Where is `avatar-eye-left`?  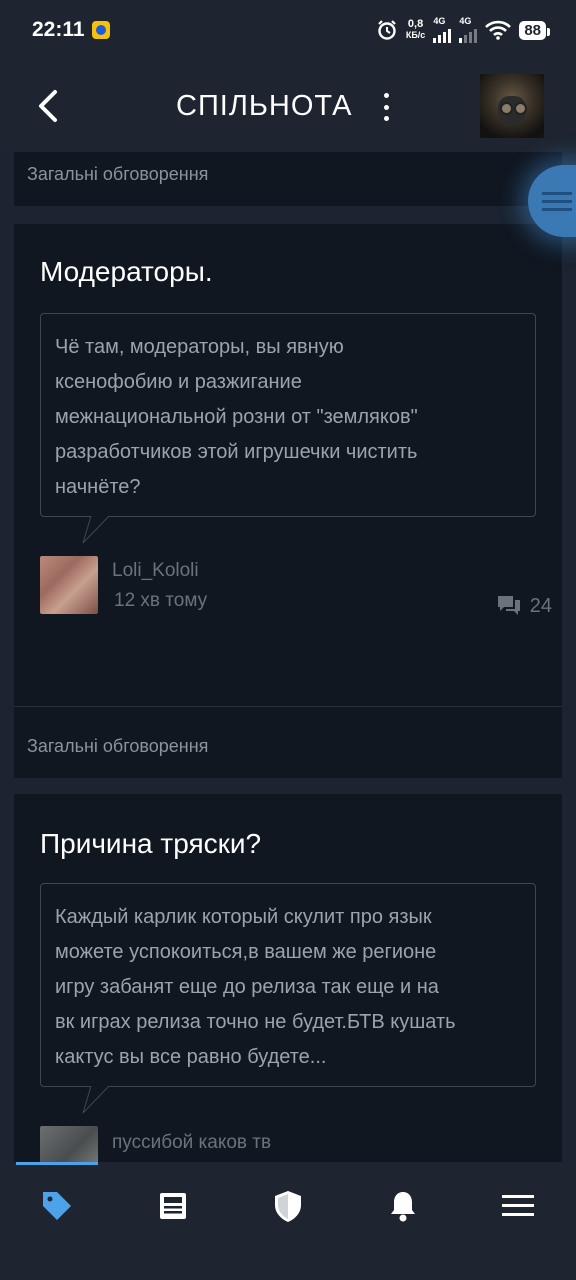
avatar-eye-left is located at coordinates (506, 108).